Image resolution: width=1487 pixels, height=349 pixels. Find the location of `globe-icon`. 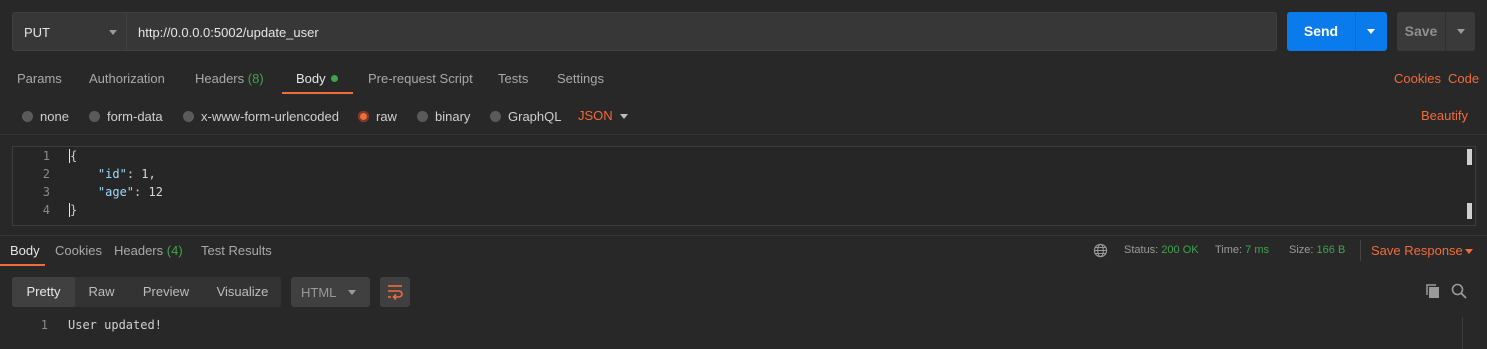

globe-icon is located at coordinates (1100, 250).